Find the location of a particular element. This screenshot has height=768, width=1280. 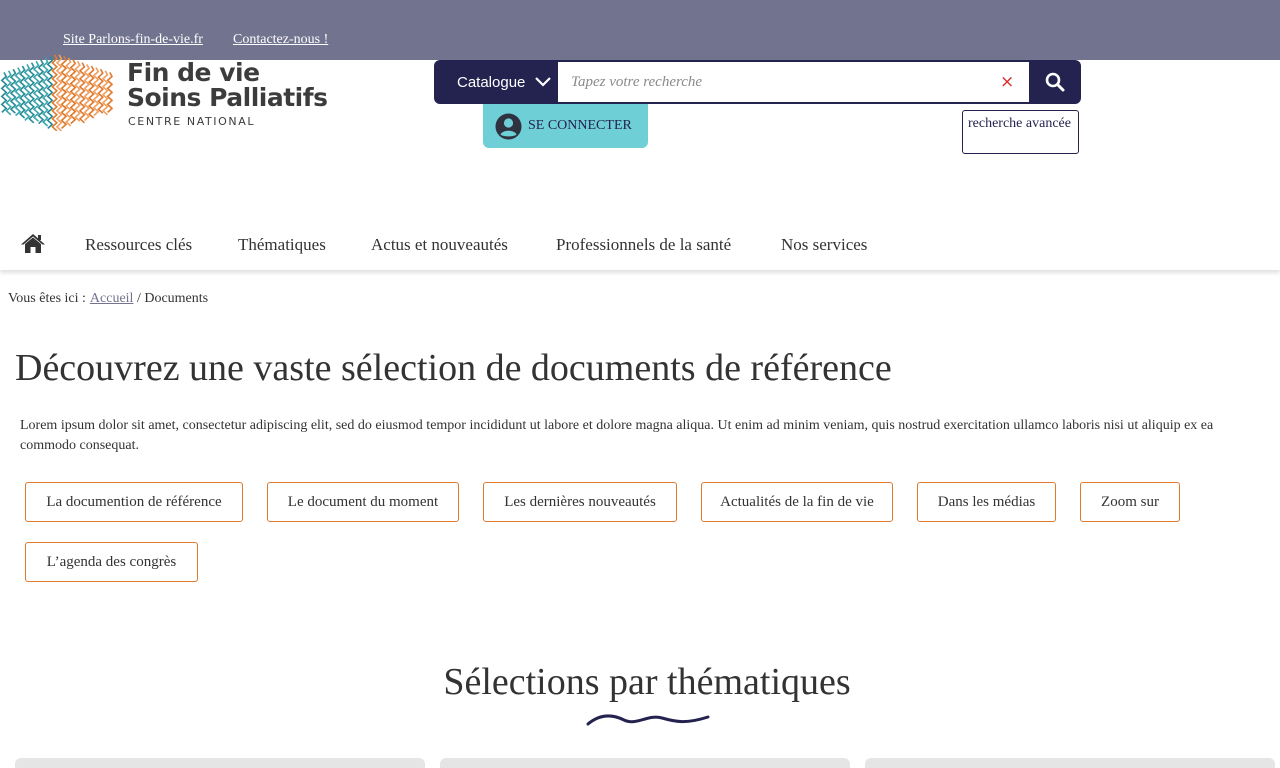

logo-waves-icon is located at coordinates (57, 93).